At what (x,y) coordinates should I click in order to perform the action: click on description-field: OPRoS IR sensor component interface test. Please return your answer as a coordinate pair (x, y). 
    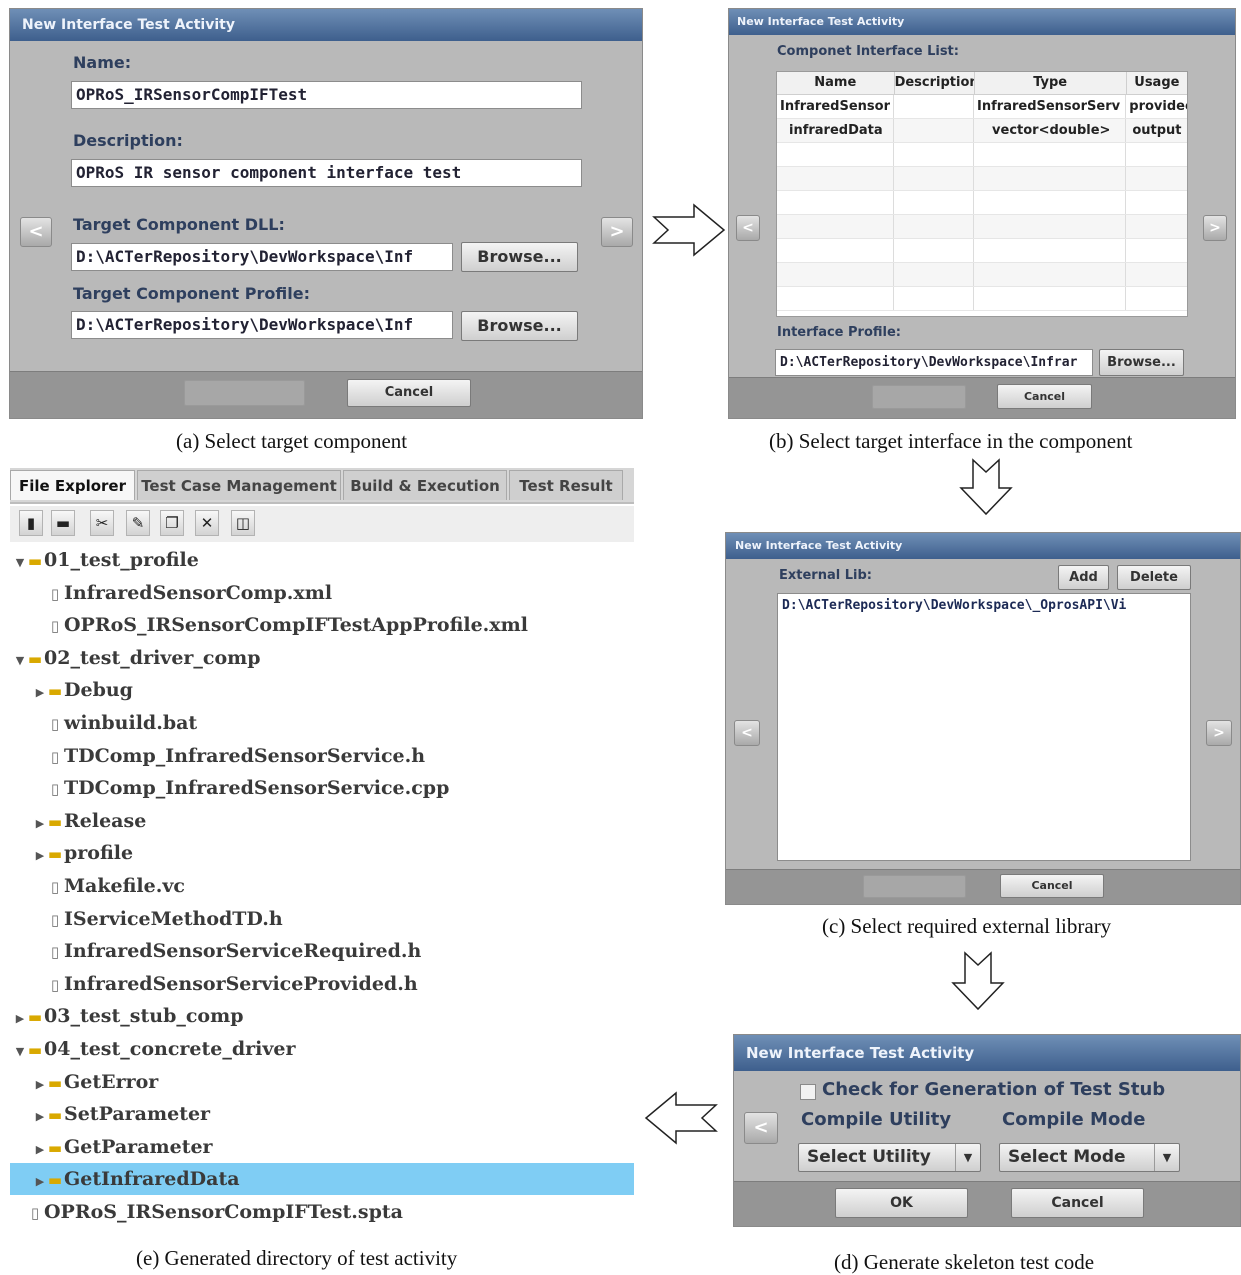
    Looking at the image, I should click on (326, 173).